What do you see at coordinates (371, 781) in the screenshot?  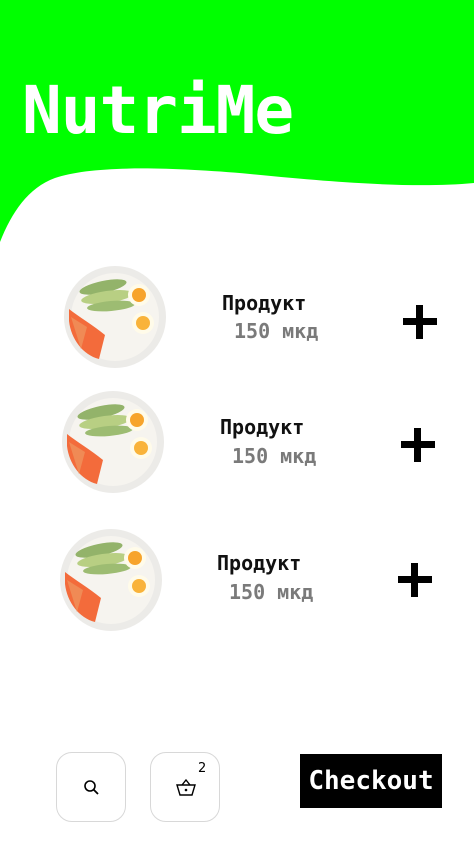 I see `checkout-button: Checkout` at bounding box center [371, 781].